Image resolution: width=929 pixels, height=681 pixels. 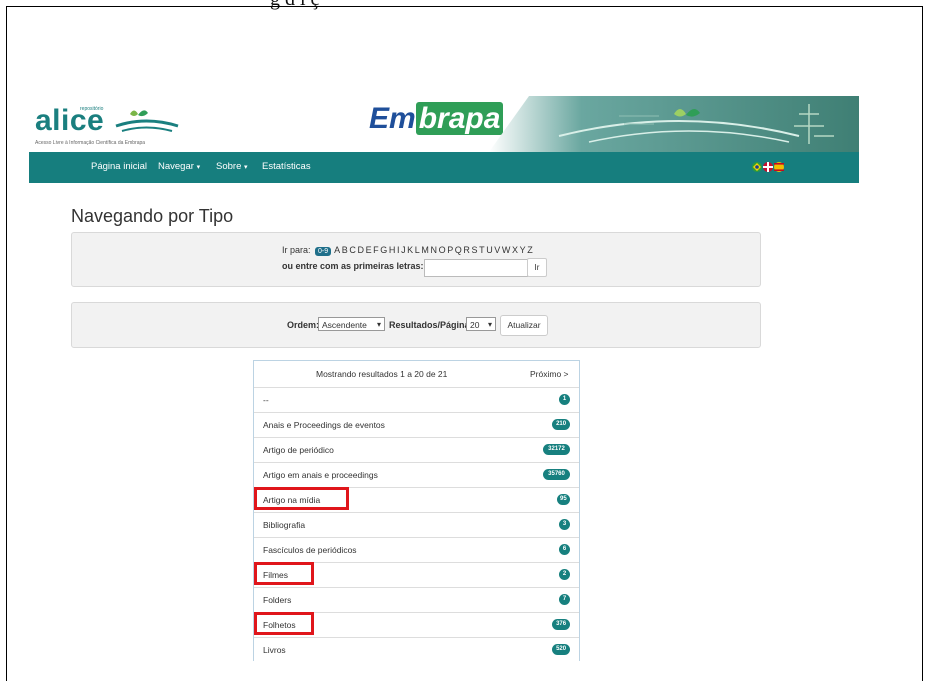 I want to click on jump-letter: L, so click(x=417, y=250).